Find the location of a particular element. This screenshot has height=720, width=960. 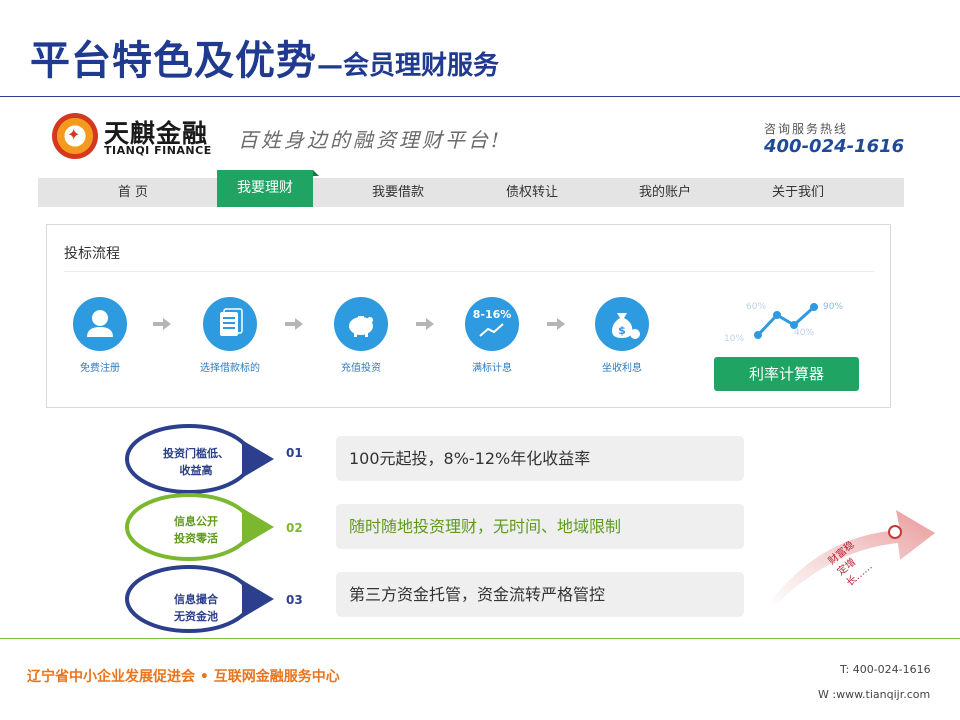

step-label: 充值投资 is located at coordinates (361, 368).